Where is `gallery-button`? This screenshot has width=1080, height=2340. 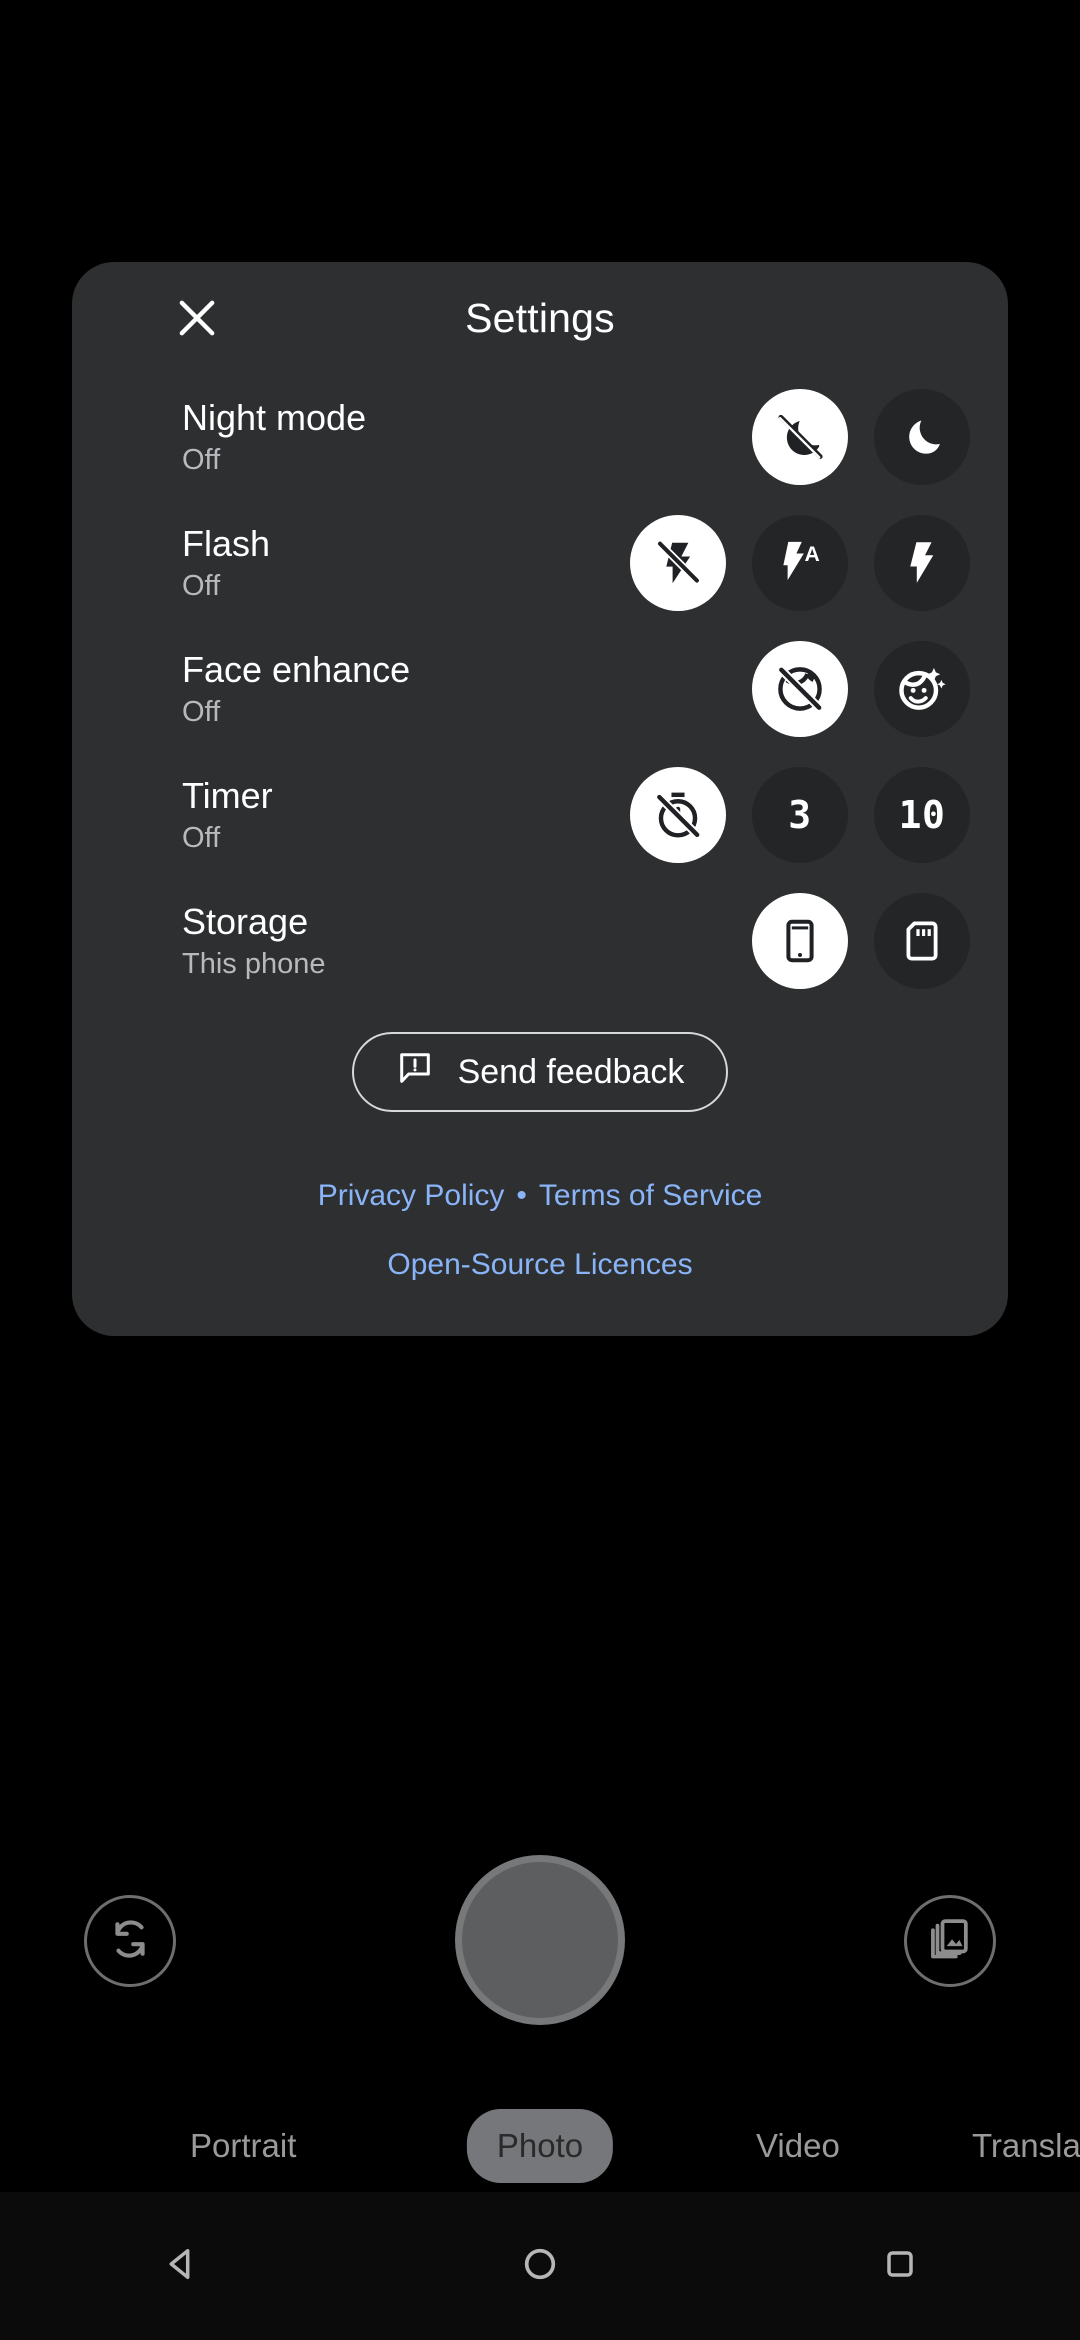
gallery-button is located at coordinates (950, 1941).